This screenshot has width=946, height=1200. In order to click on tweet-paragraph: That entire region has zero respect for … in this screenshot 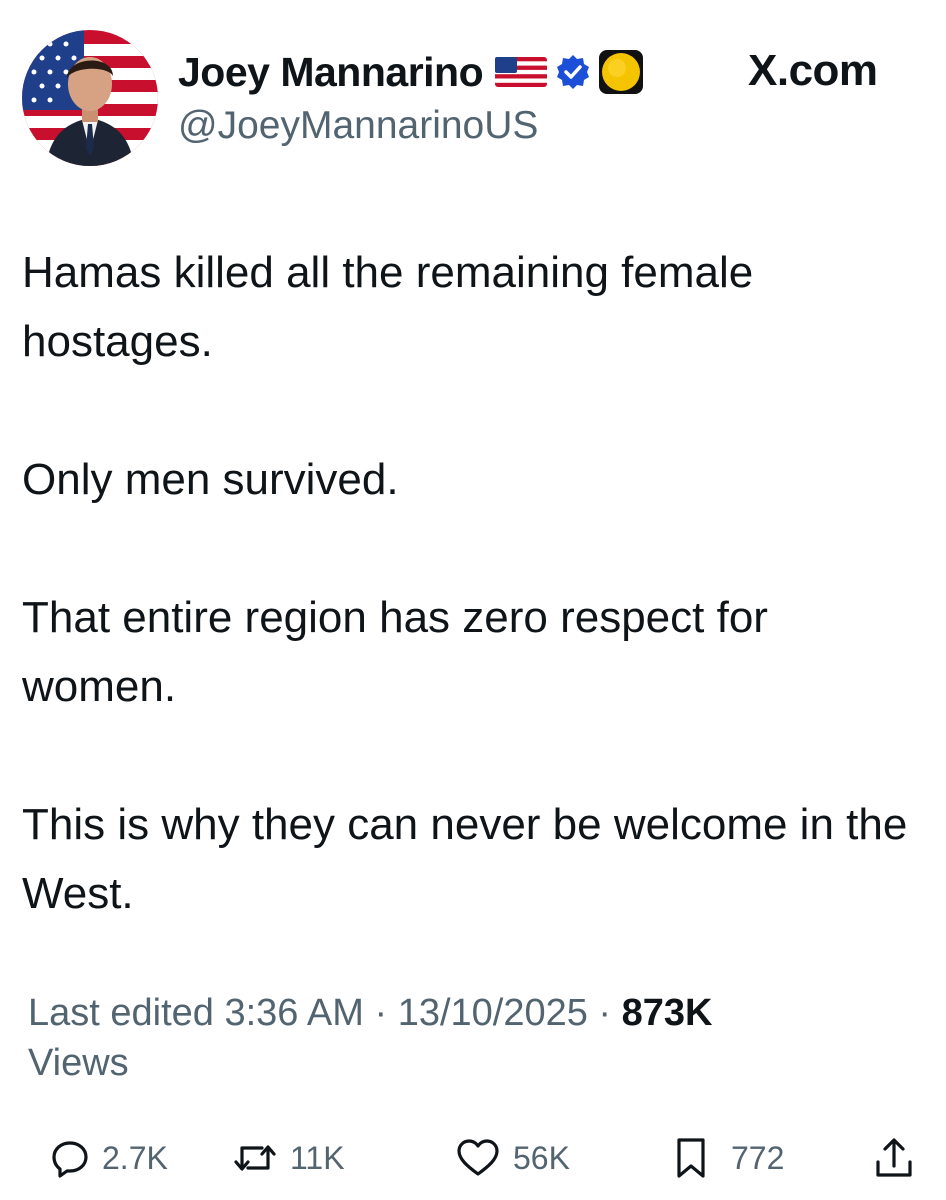, I will do `click(395, 652)`.